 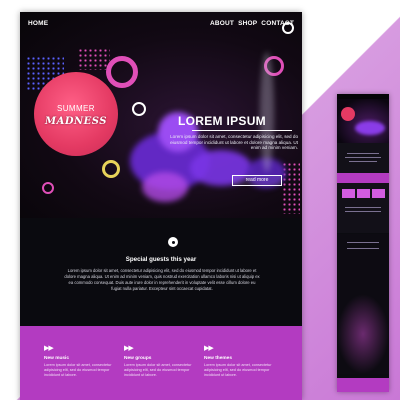 What do you see at coordinates (242, 130) in the screenshot?
I see `hero-divider` at bounding box center [242, 130].